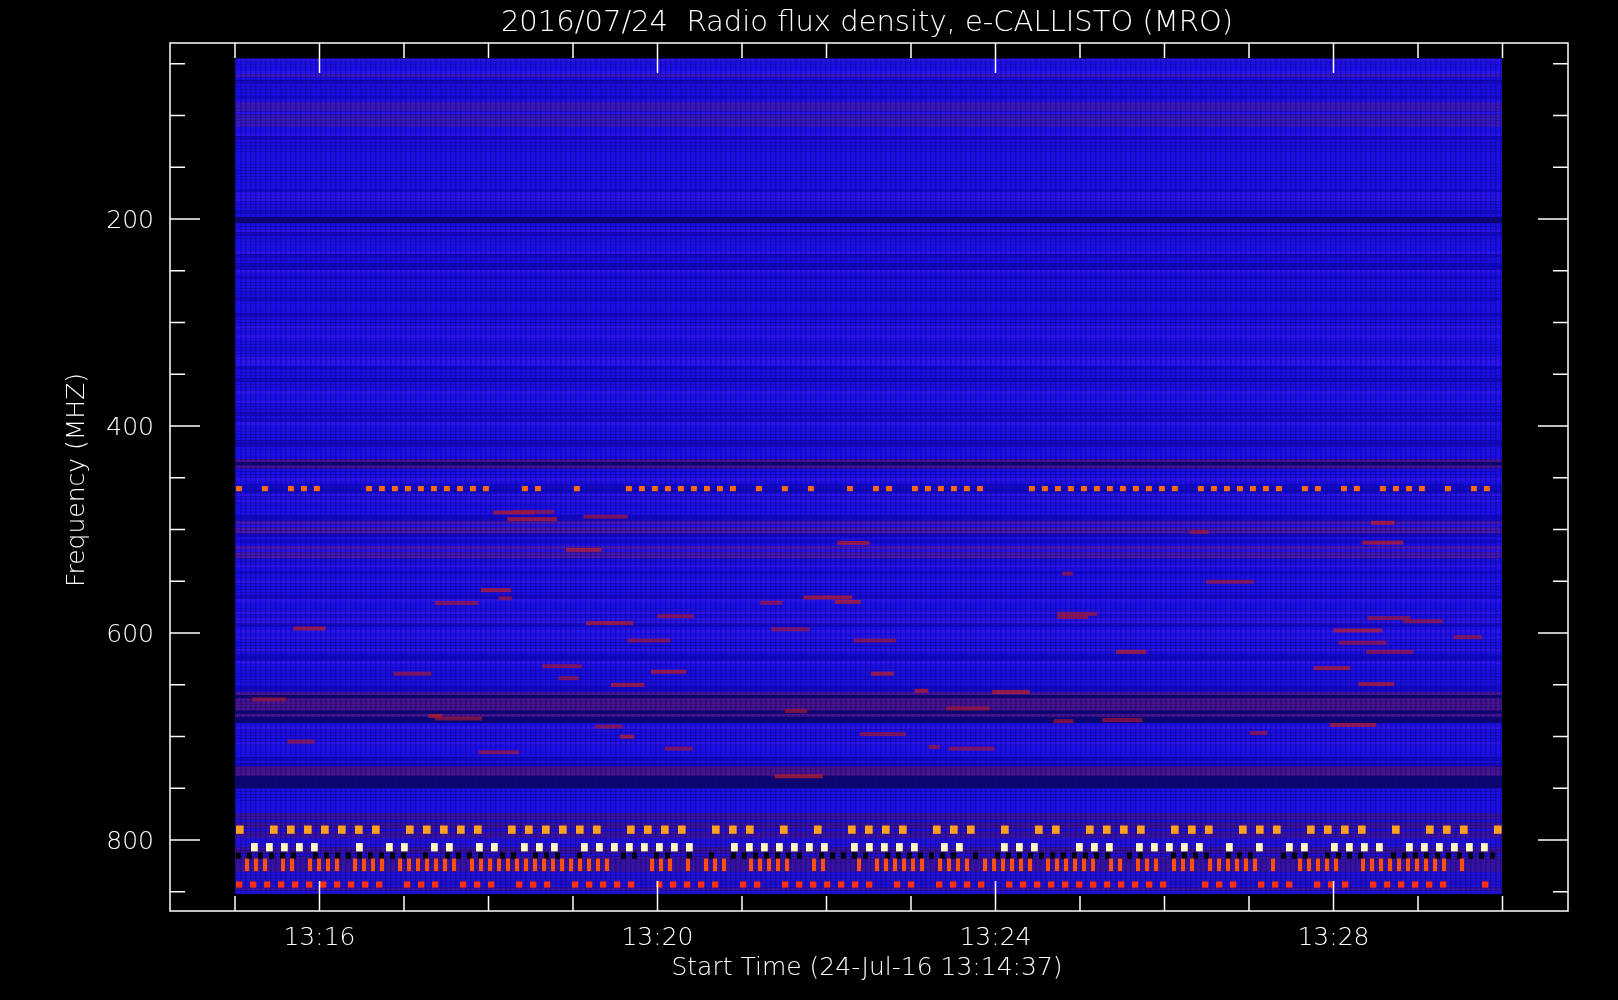 The width and height of the screenshot is (1618, 1000). I want to click on axis-tick-label: 800, so click(130, 840).